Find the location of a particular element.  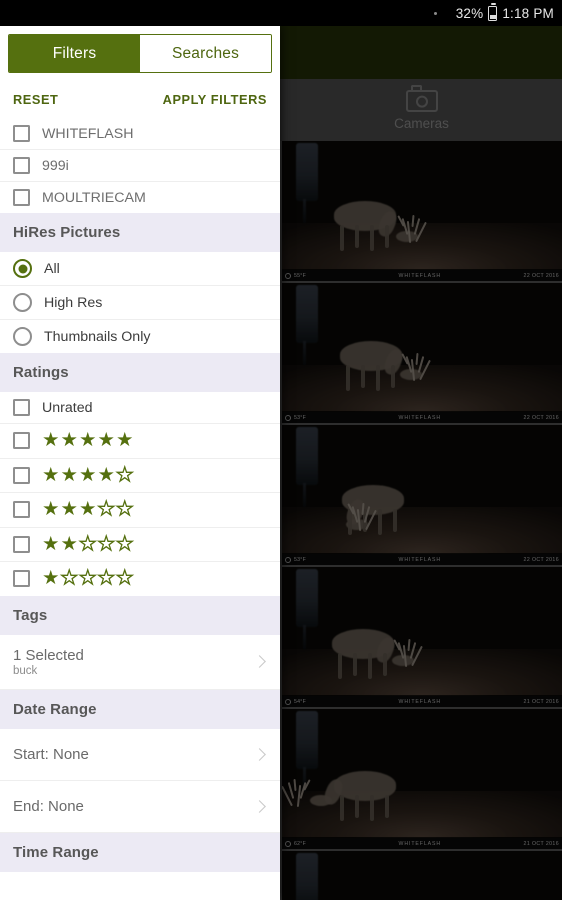

camera-filter-whiteflash: WHITEFLASH is located at coordinates (140, 134).